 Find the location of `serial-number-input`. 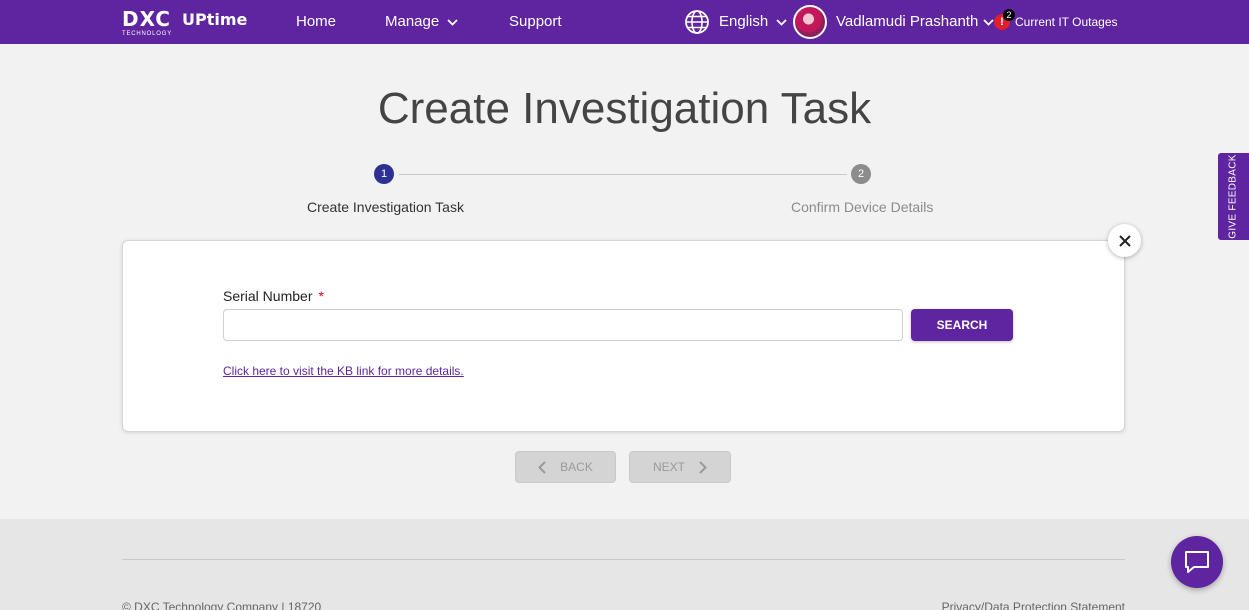

serial-number-input is located at coordinates (563, 325).